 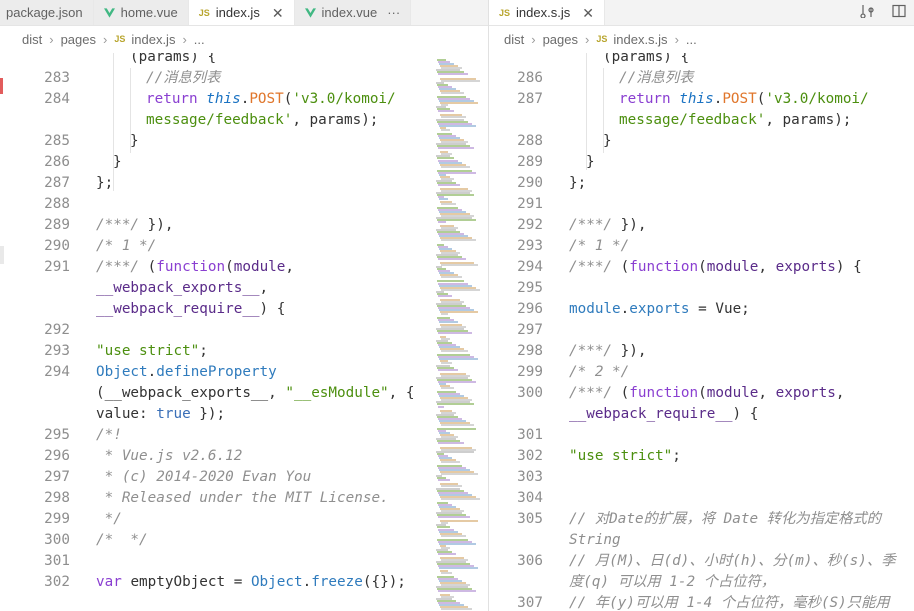 What do you see at coordinates (259, 267) in the screenshot?
I see `code-token: module` at bounding box center [259, 267].